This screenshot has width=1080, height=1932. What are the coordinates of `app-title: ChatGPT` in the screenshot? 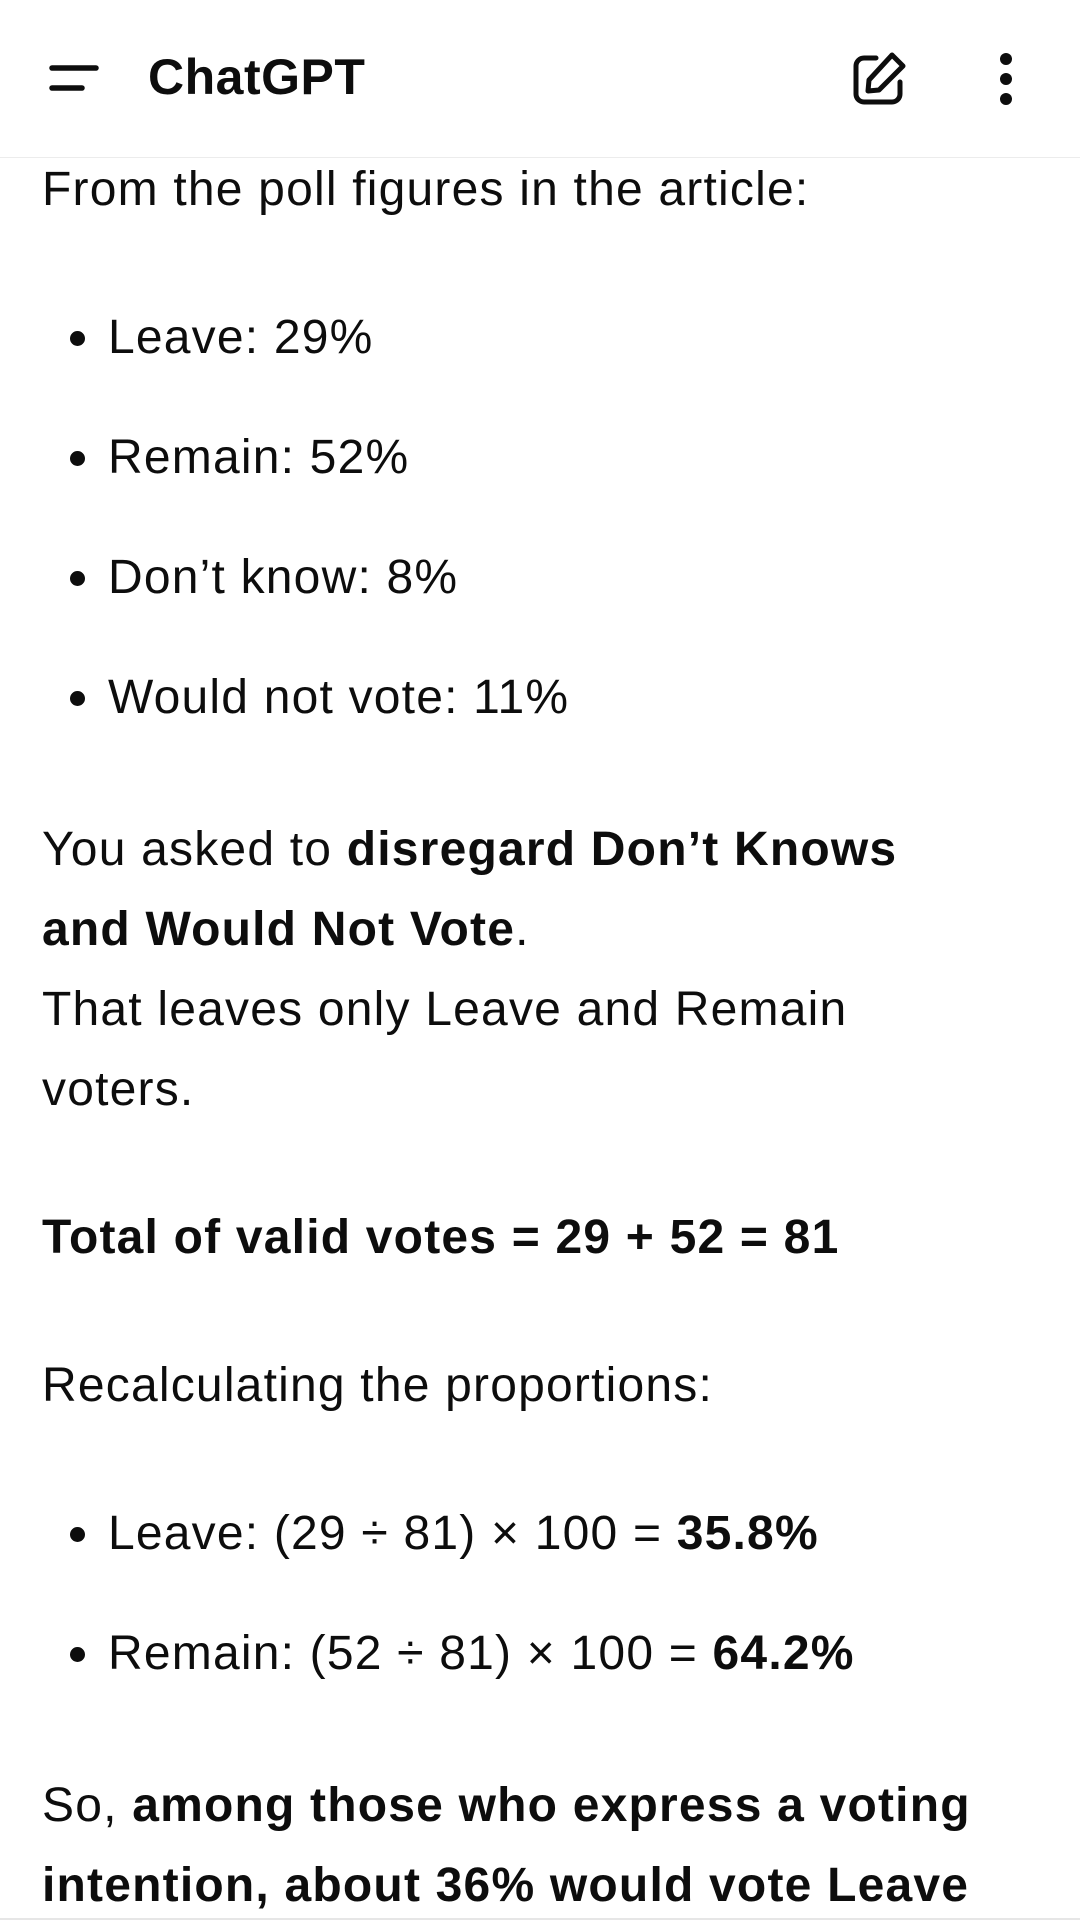 It's located at (257, 77).